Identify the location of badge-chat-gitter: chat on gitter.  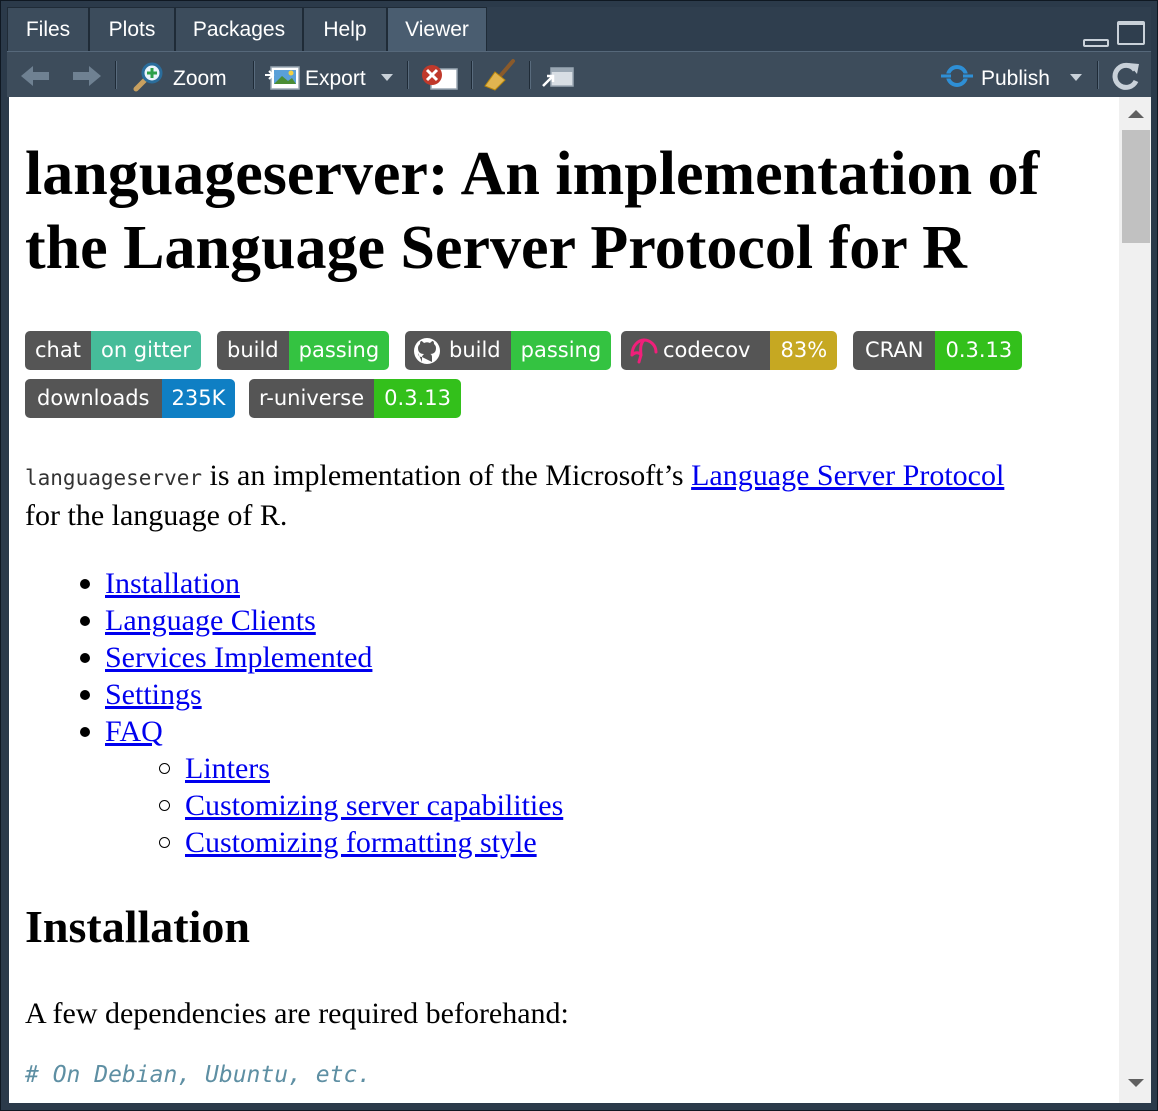
(113, 350).